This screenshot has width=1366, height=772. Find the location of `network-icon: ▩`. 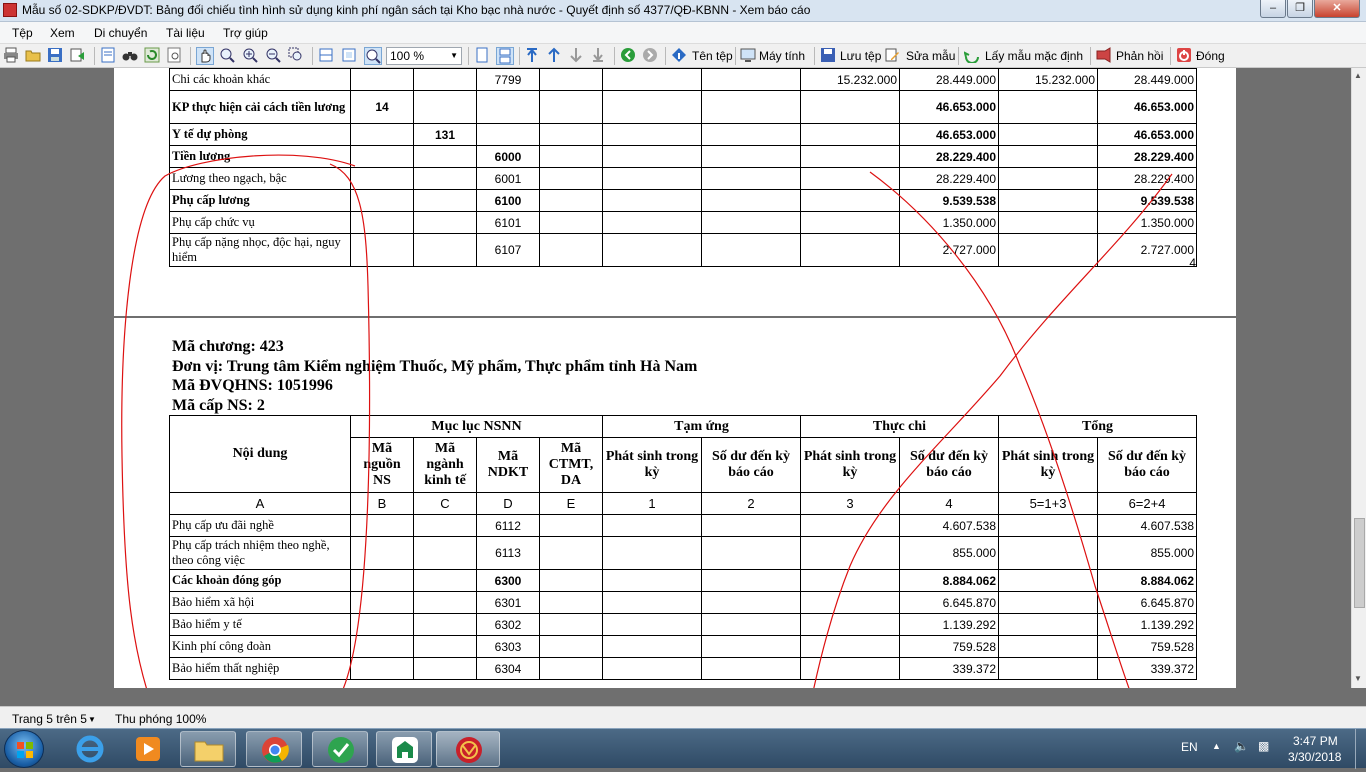

network-icon: ▩ is located at coordinates (1263, 746).